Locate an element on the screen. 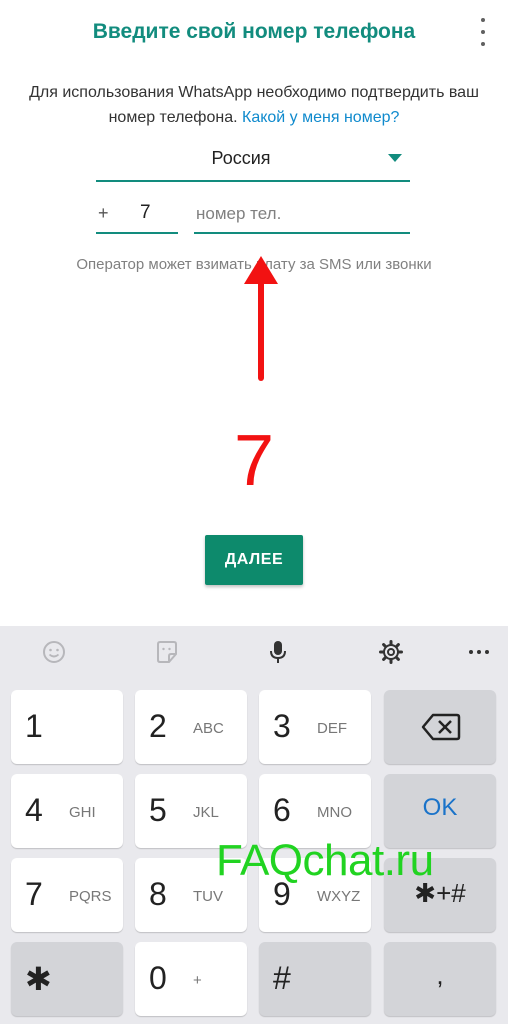 The height and width of the screenshot is (1024, 508). key-2: 2 ABC is located at coordinates (191, 727).